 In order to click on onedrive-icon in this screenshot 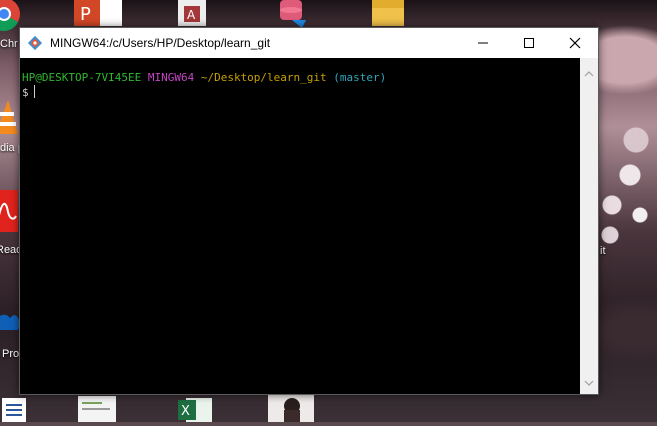, I will do `click(10, 319)`.